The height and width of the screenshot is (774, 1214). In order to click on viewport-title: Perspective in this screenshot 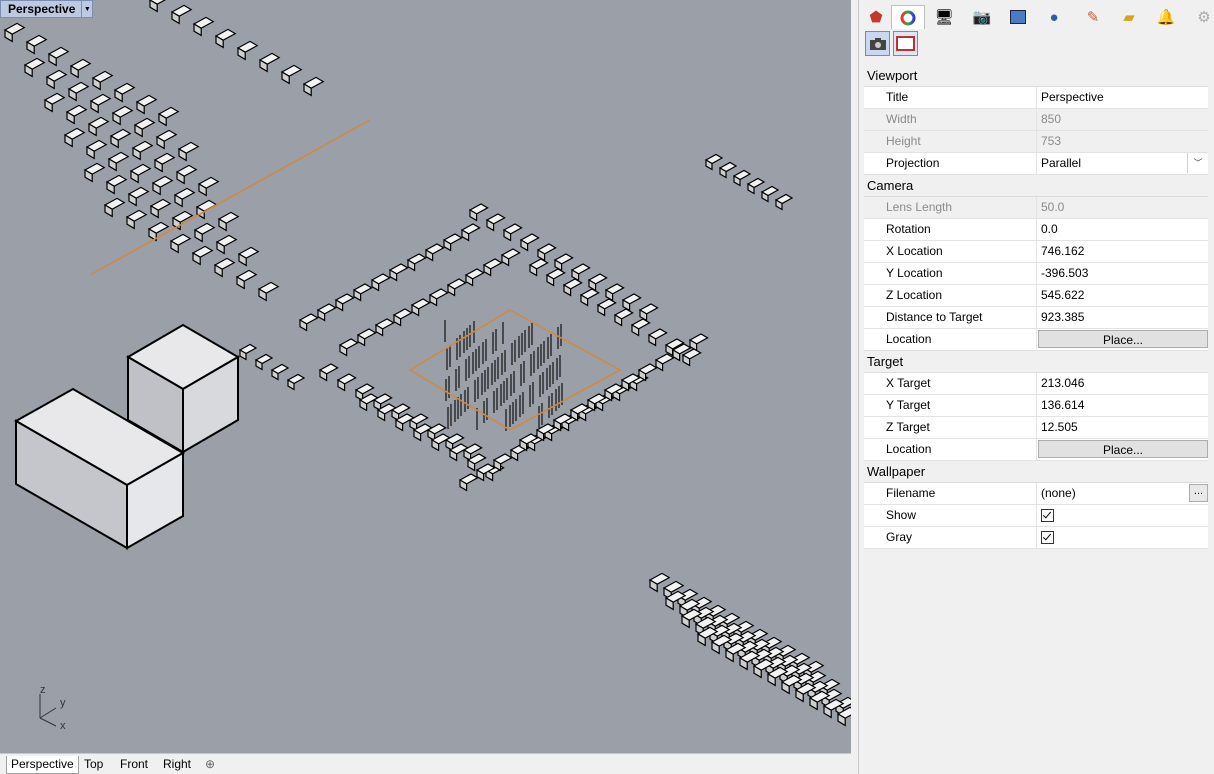, I will do `click(41, 9)`.